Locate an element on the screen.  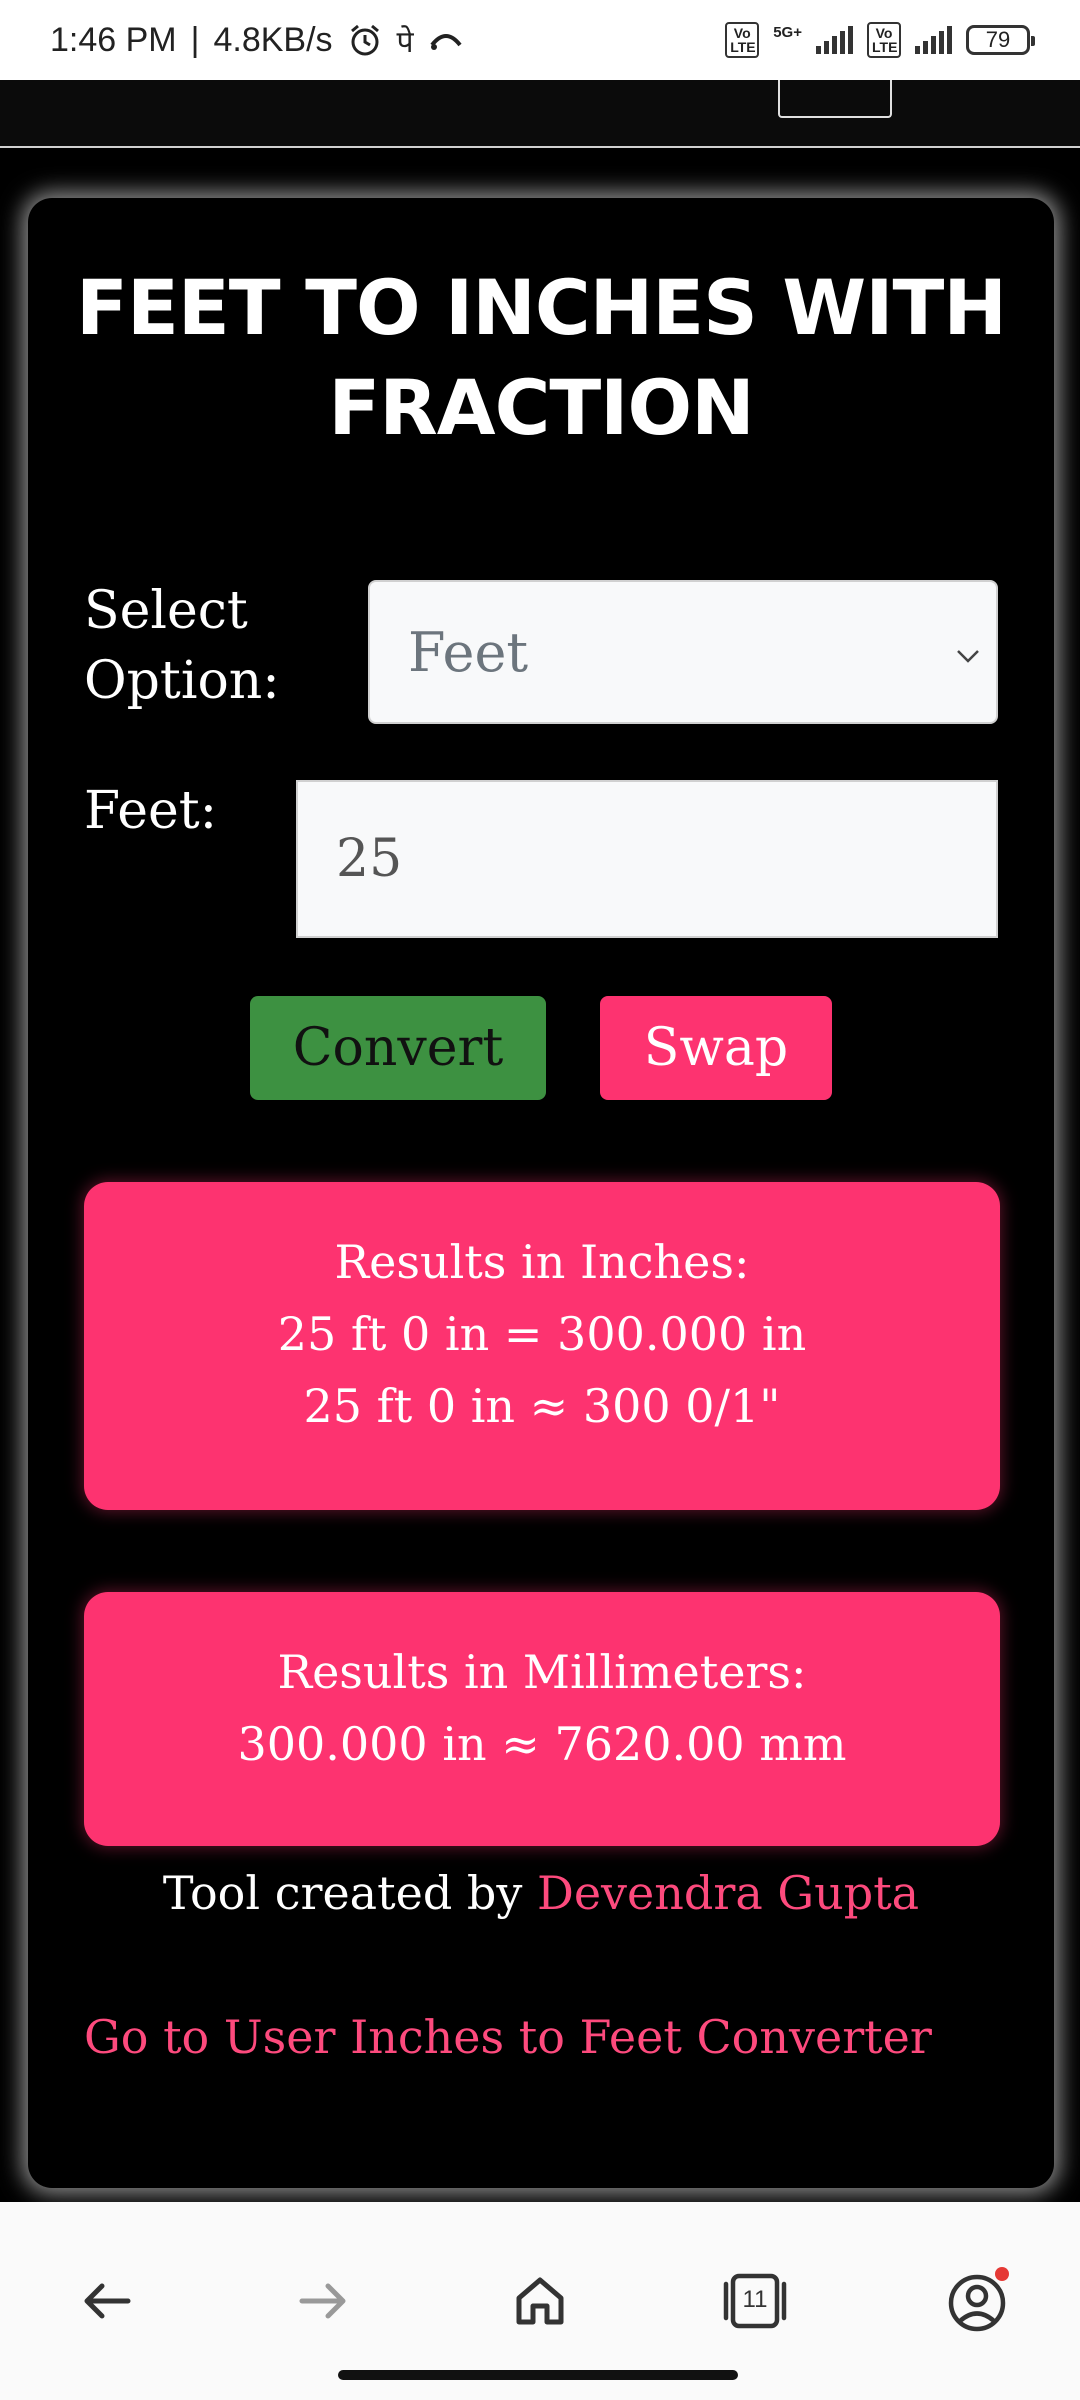
account-icon is located at coordinates (978, 2299).